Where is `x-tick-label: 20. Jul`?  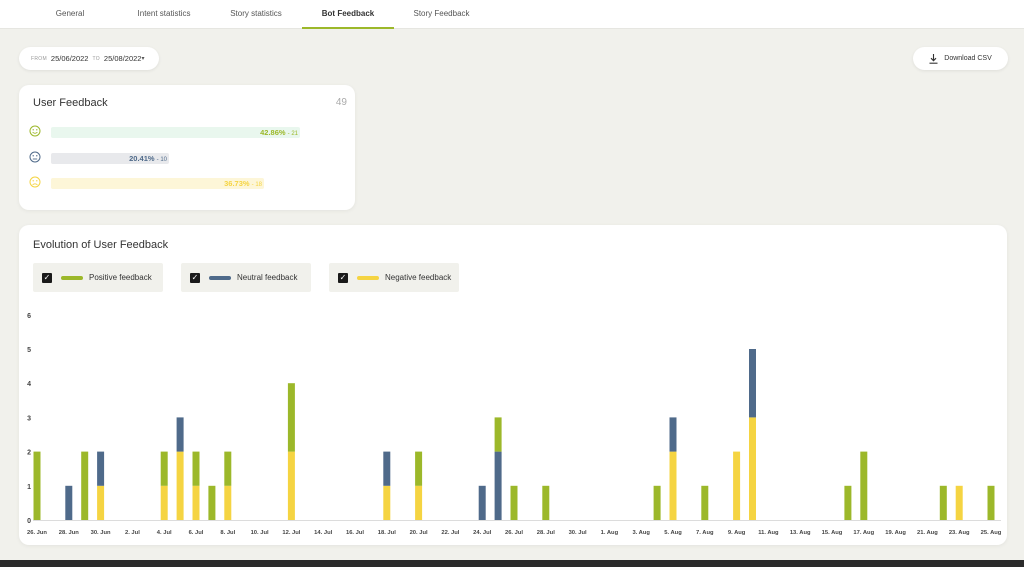 x-tick-label: 20. Jul is located at coordinates (419, 533).